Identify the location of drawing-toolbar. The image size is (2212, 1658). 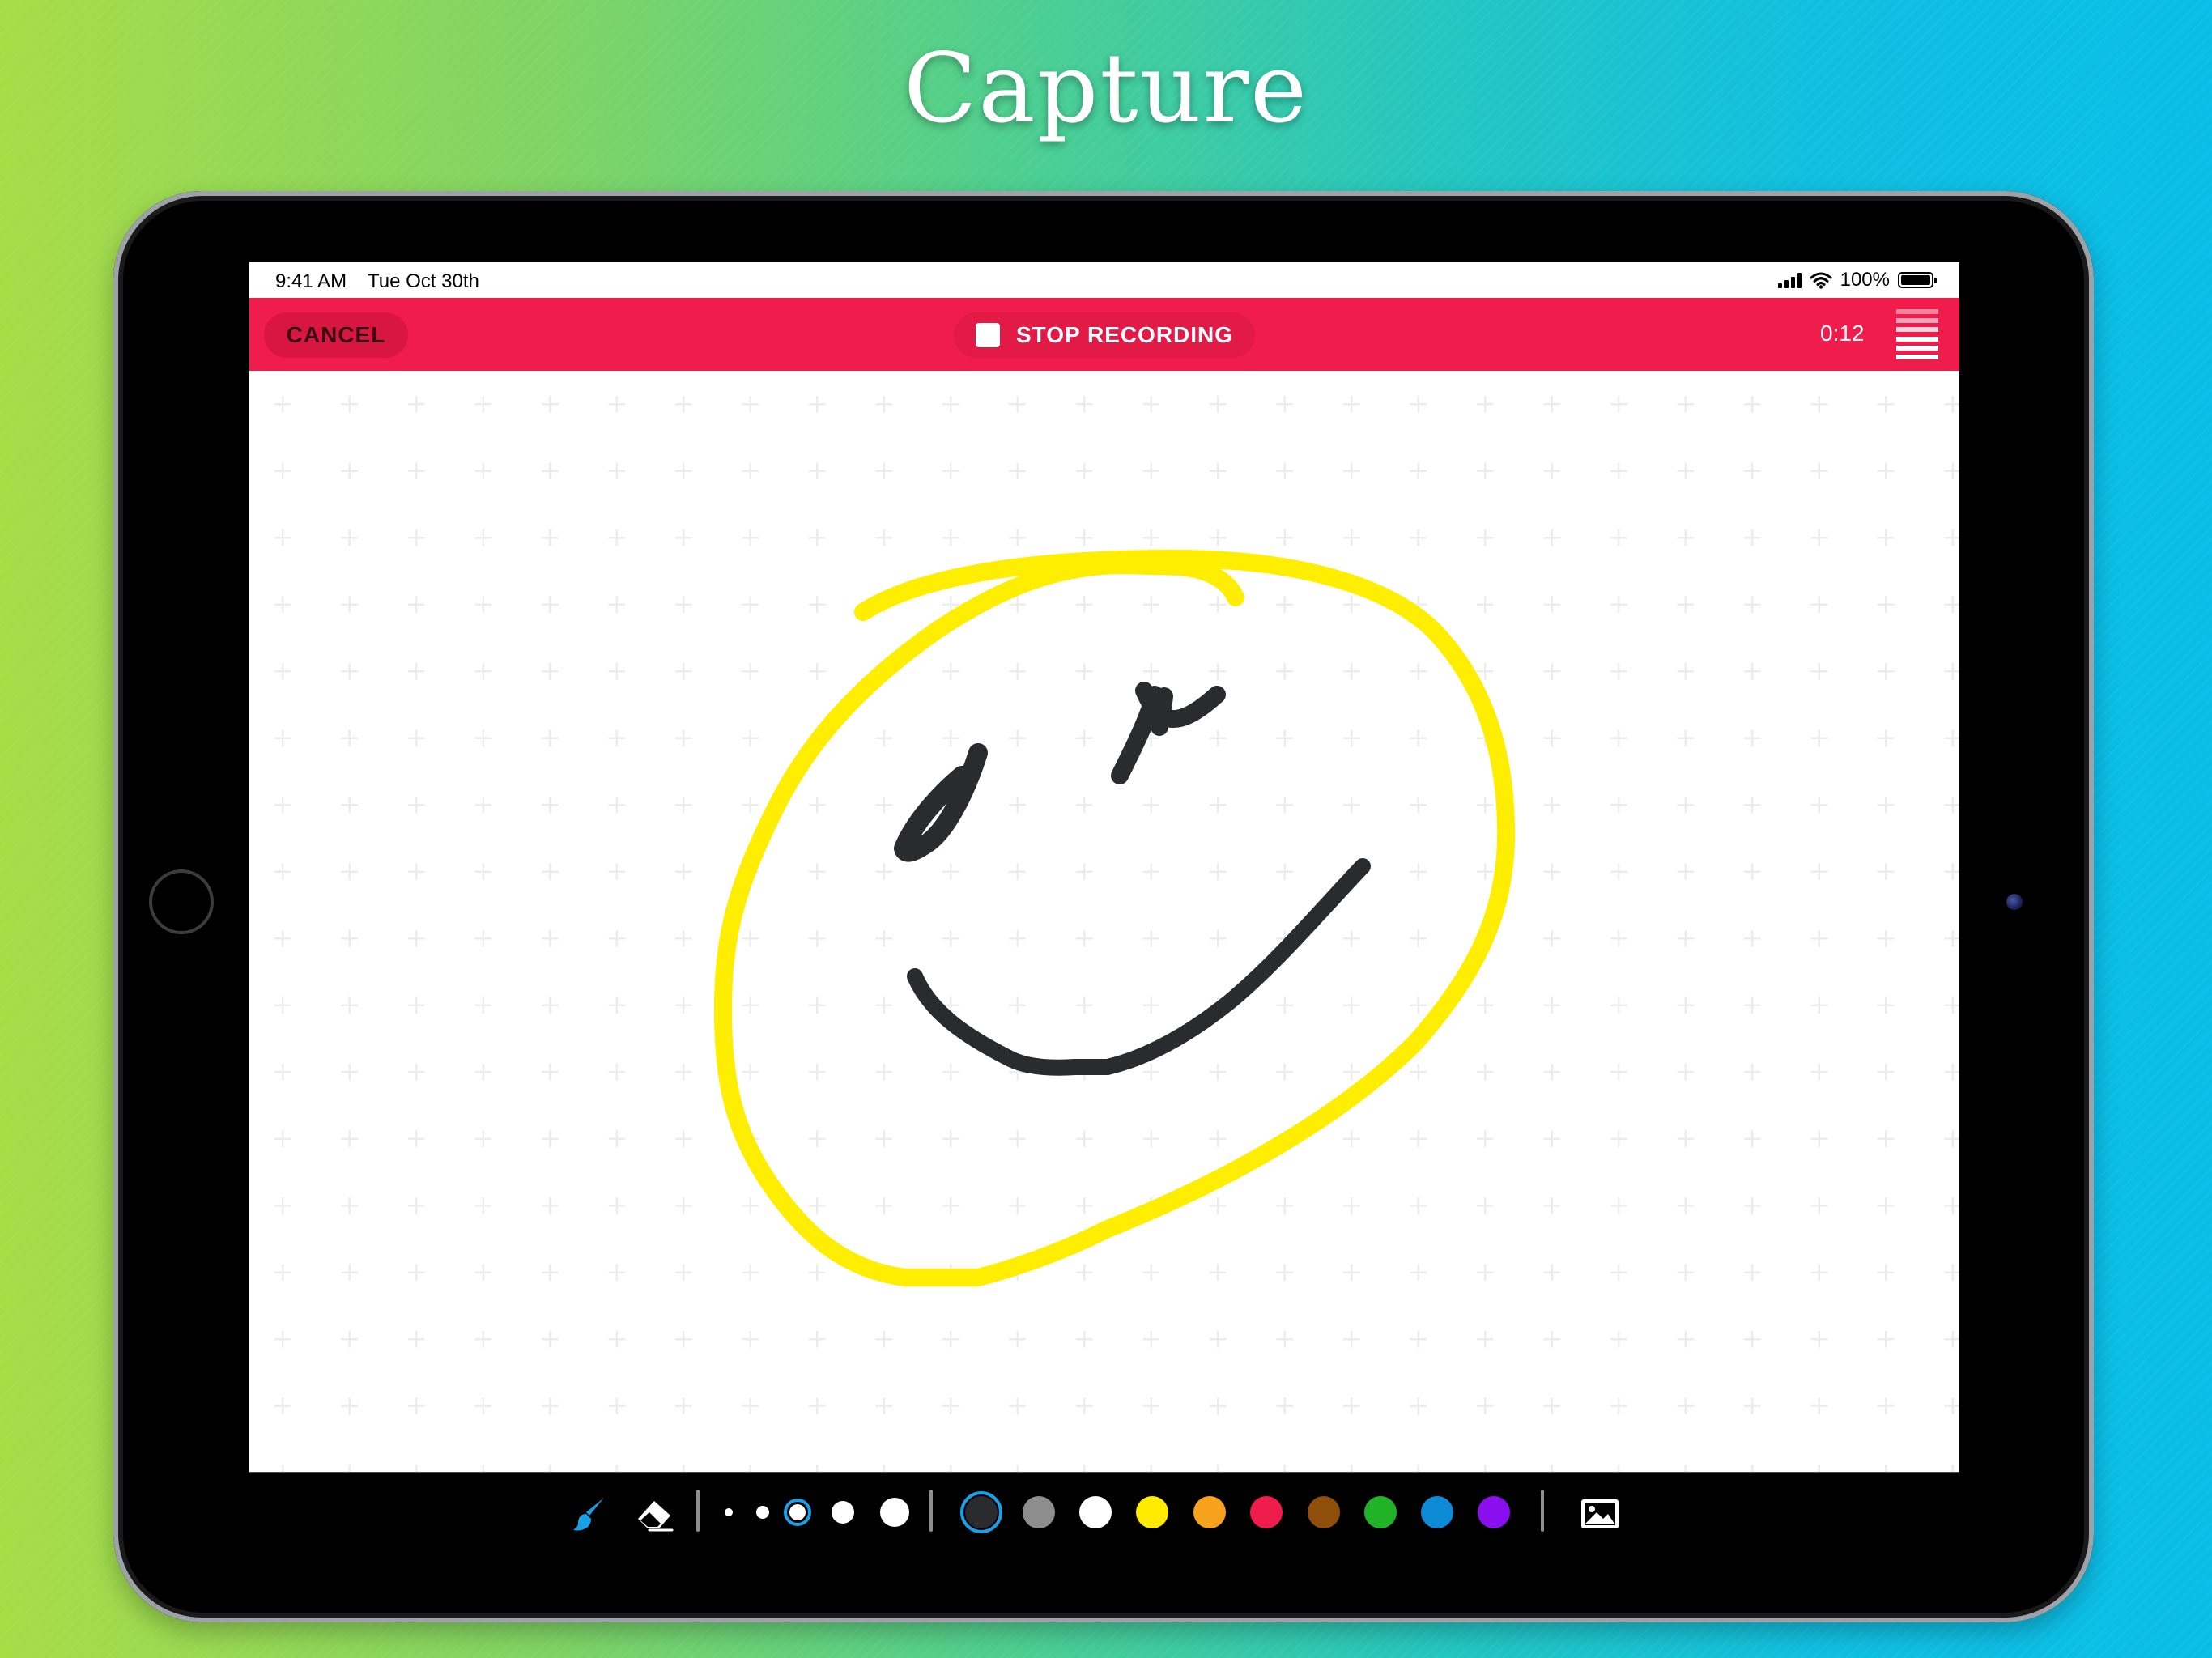
(1104, 1511).